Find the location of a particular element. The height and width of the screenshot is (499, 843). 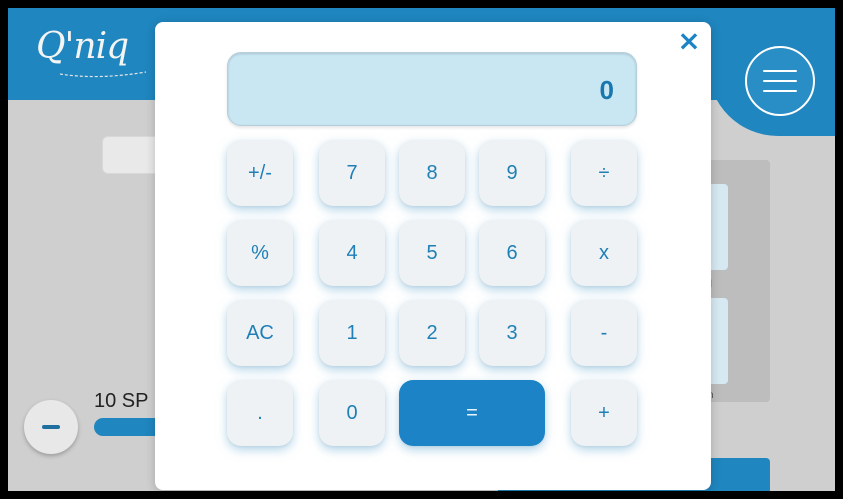

key-1: 1 is located at coordinates (352, 333).